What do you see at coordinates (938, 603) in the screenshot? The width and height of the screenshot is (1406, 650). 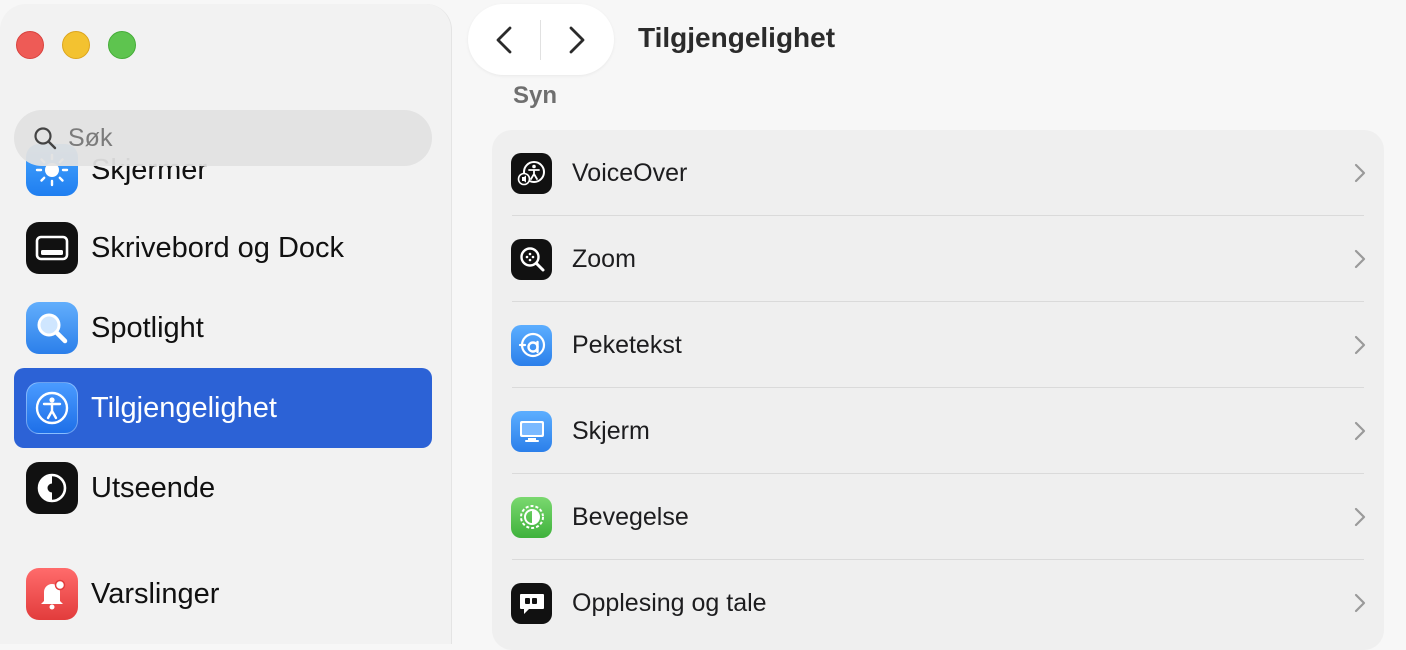 I see `settings-row-opplesing-og-tale: Opplesing og tale` at bounding box center [938, 603].